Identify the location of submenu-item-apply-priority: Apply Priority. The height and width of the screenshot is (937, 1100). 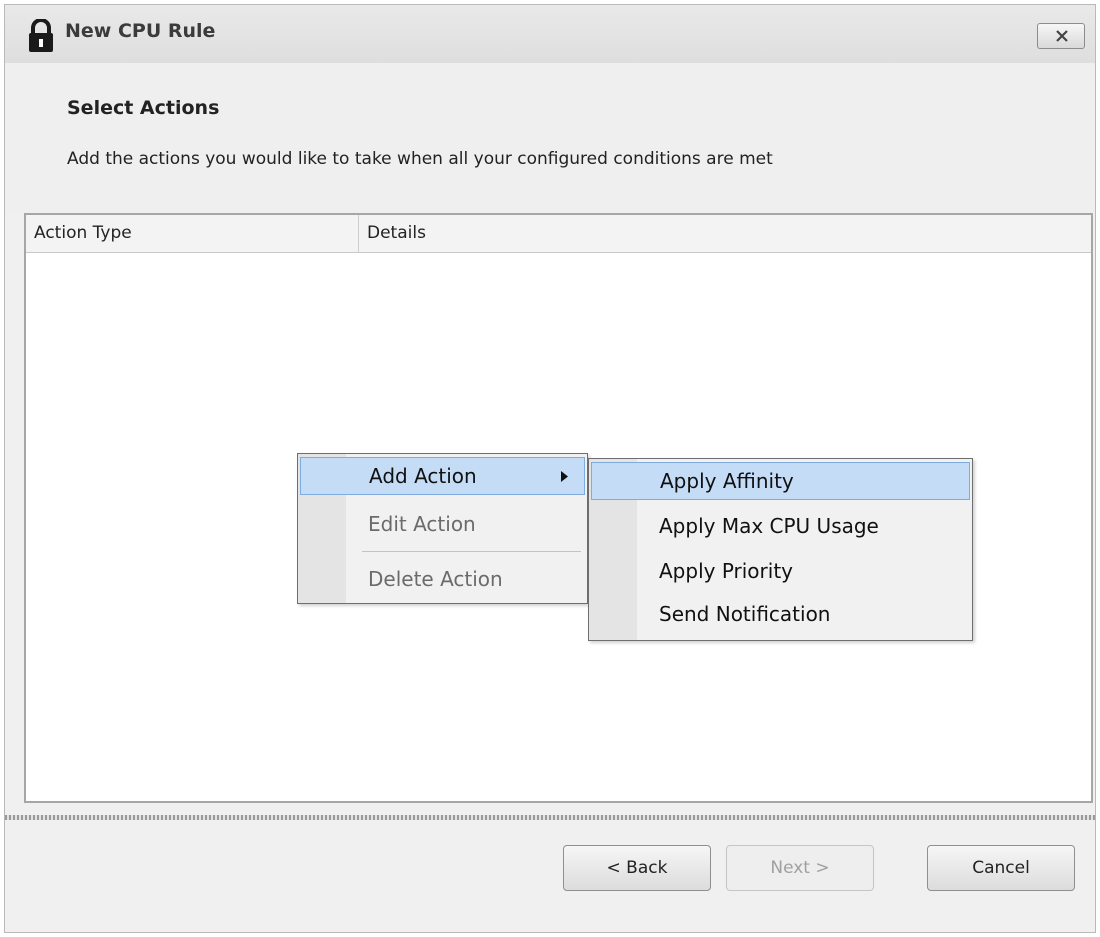
(780, 572).